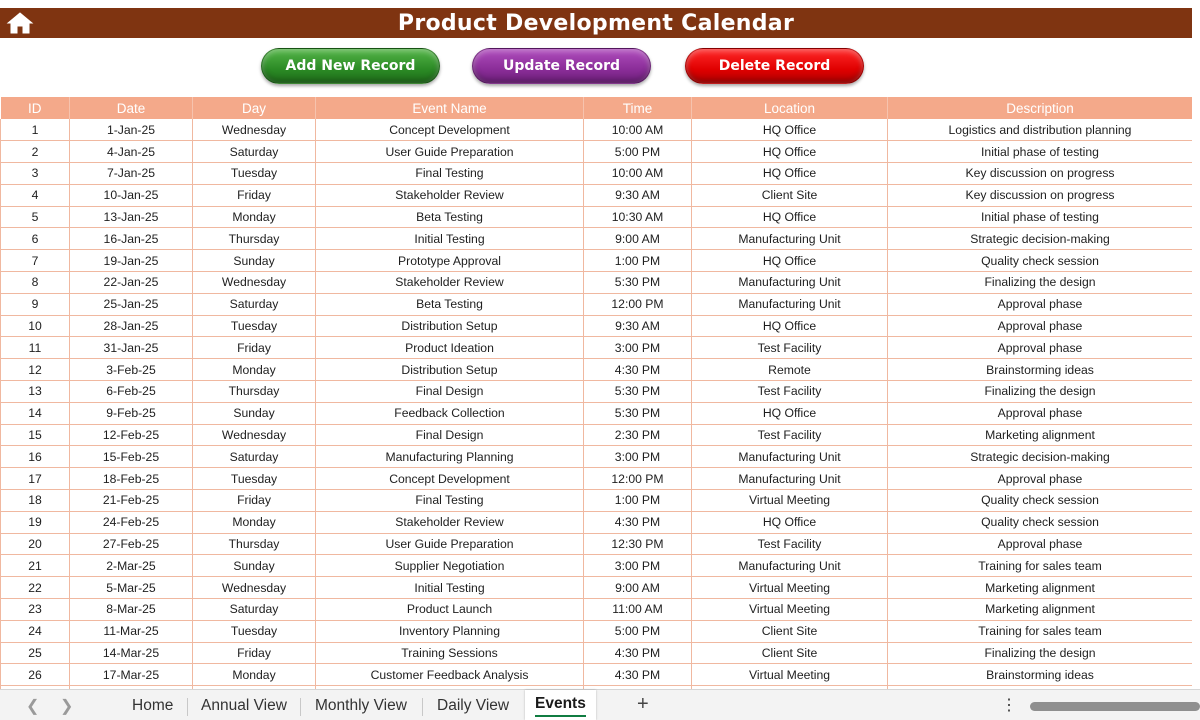  Describe the element at coordinates (35, 304) in the screenshot. I see `table-cell: 9` at that location.